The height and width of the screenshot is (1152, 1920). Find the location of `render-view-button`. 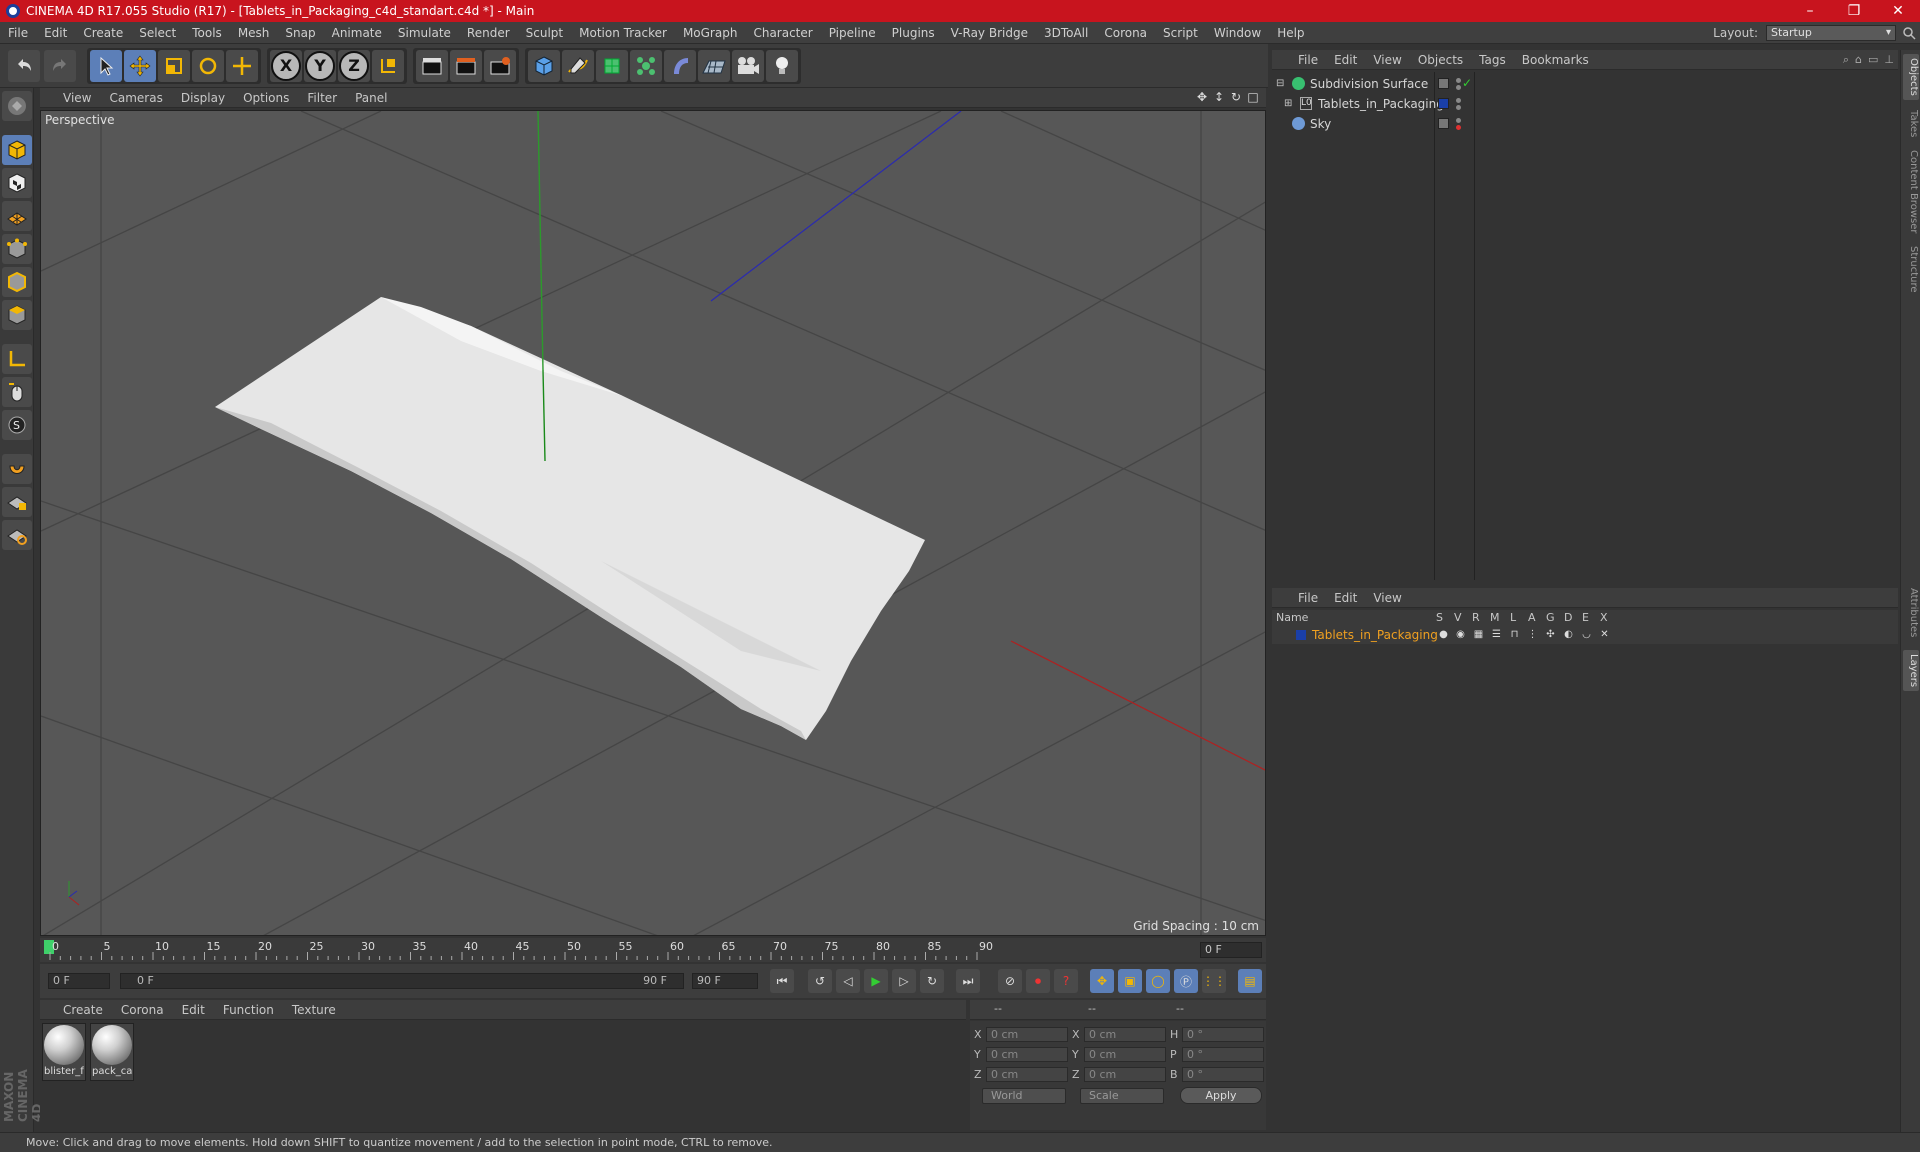

render-view-button is located at coordinates (432, 65).